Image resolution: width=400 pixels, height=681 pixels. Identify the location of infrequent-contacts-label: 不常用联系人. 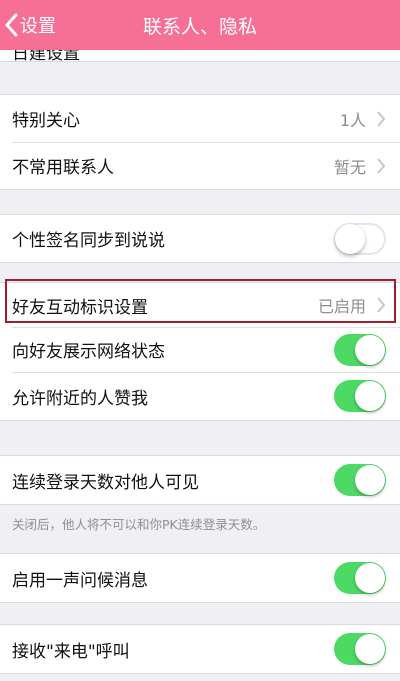
(63, 168).